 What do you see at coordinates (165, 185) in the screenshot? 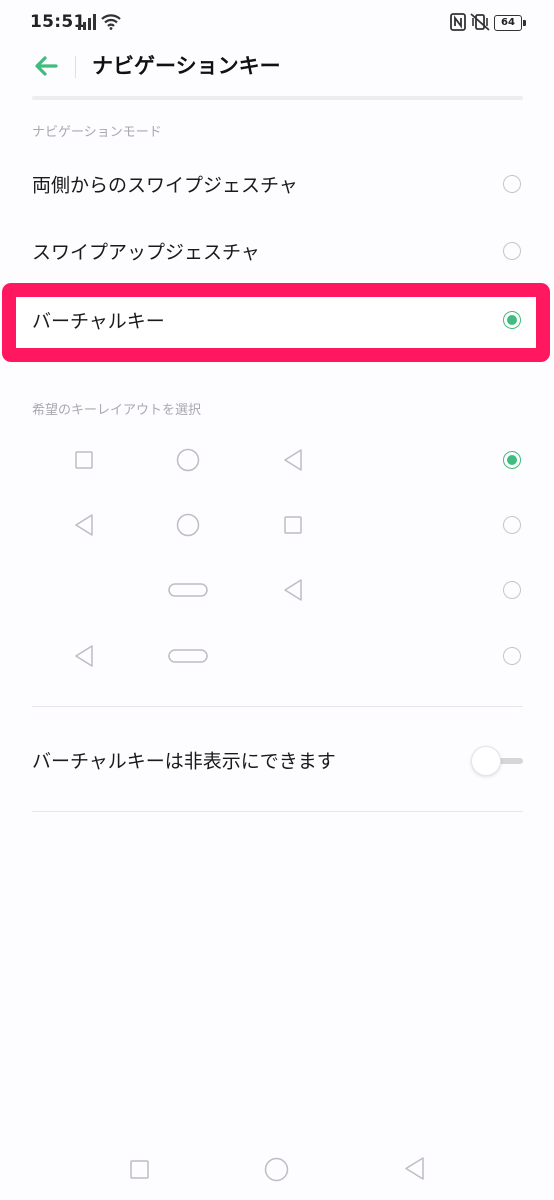
I see `option-label: 両側からのスワイプジェスチャ` at bounding box center [165, 185].